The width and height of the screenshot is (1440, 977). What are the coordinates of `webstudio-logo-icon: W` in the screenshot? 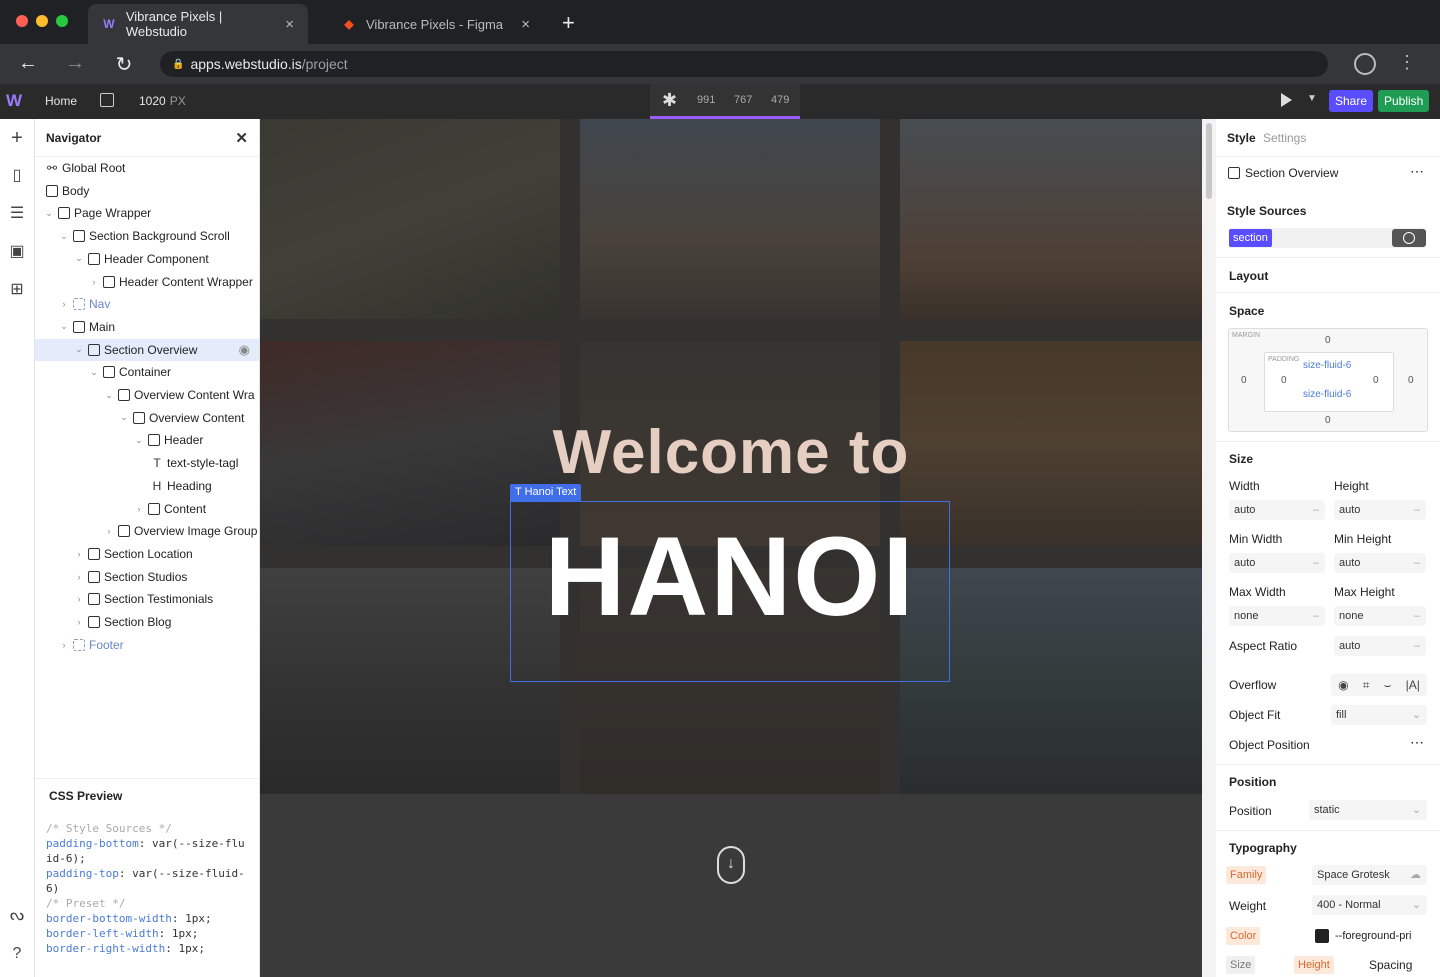 It's located at (16, 101).